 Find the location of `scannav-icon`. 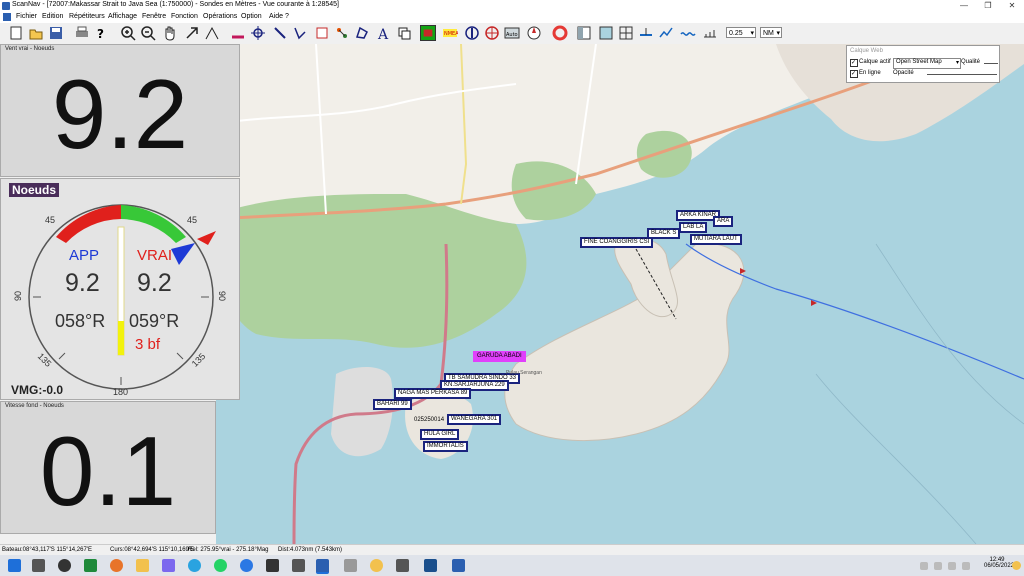

scannav-icon is located at coordinates (322, 566).